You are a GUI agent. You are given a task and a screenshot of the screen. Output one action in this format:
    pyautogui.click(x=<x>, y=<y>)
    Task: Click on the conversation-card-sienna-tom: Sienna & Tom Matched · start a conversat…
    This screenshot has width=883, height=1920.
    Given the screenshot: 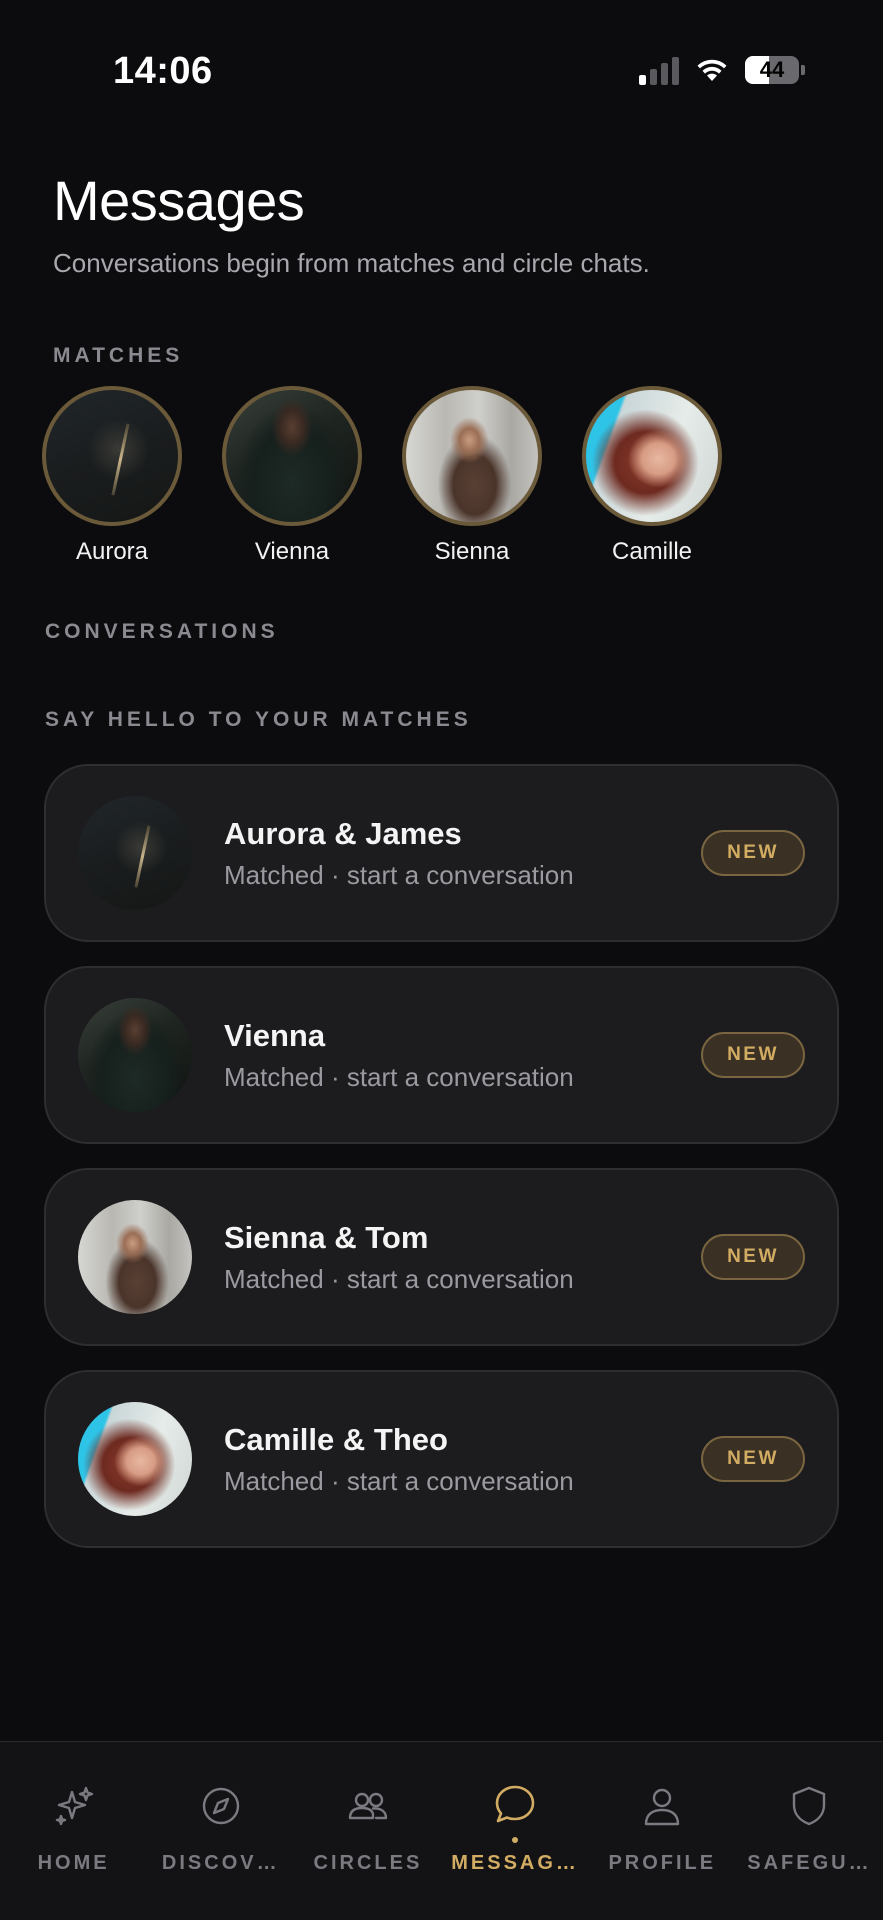 What is the action you would take?
    pyautogui.click(x=441, y=1257)
    